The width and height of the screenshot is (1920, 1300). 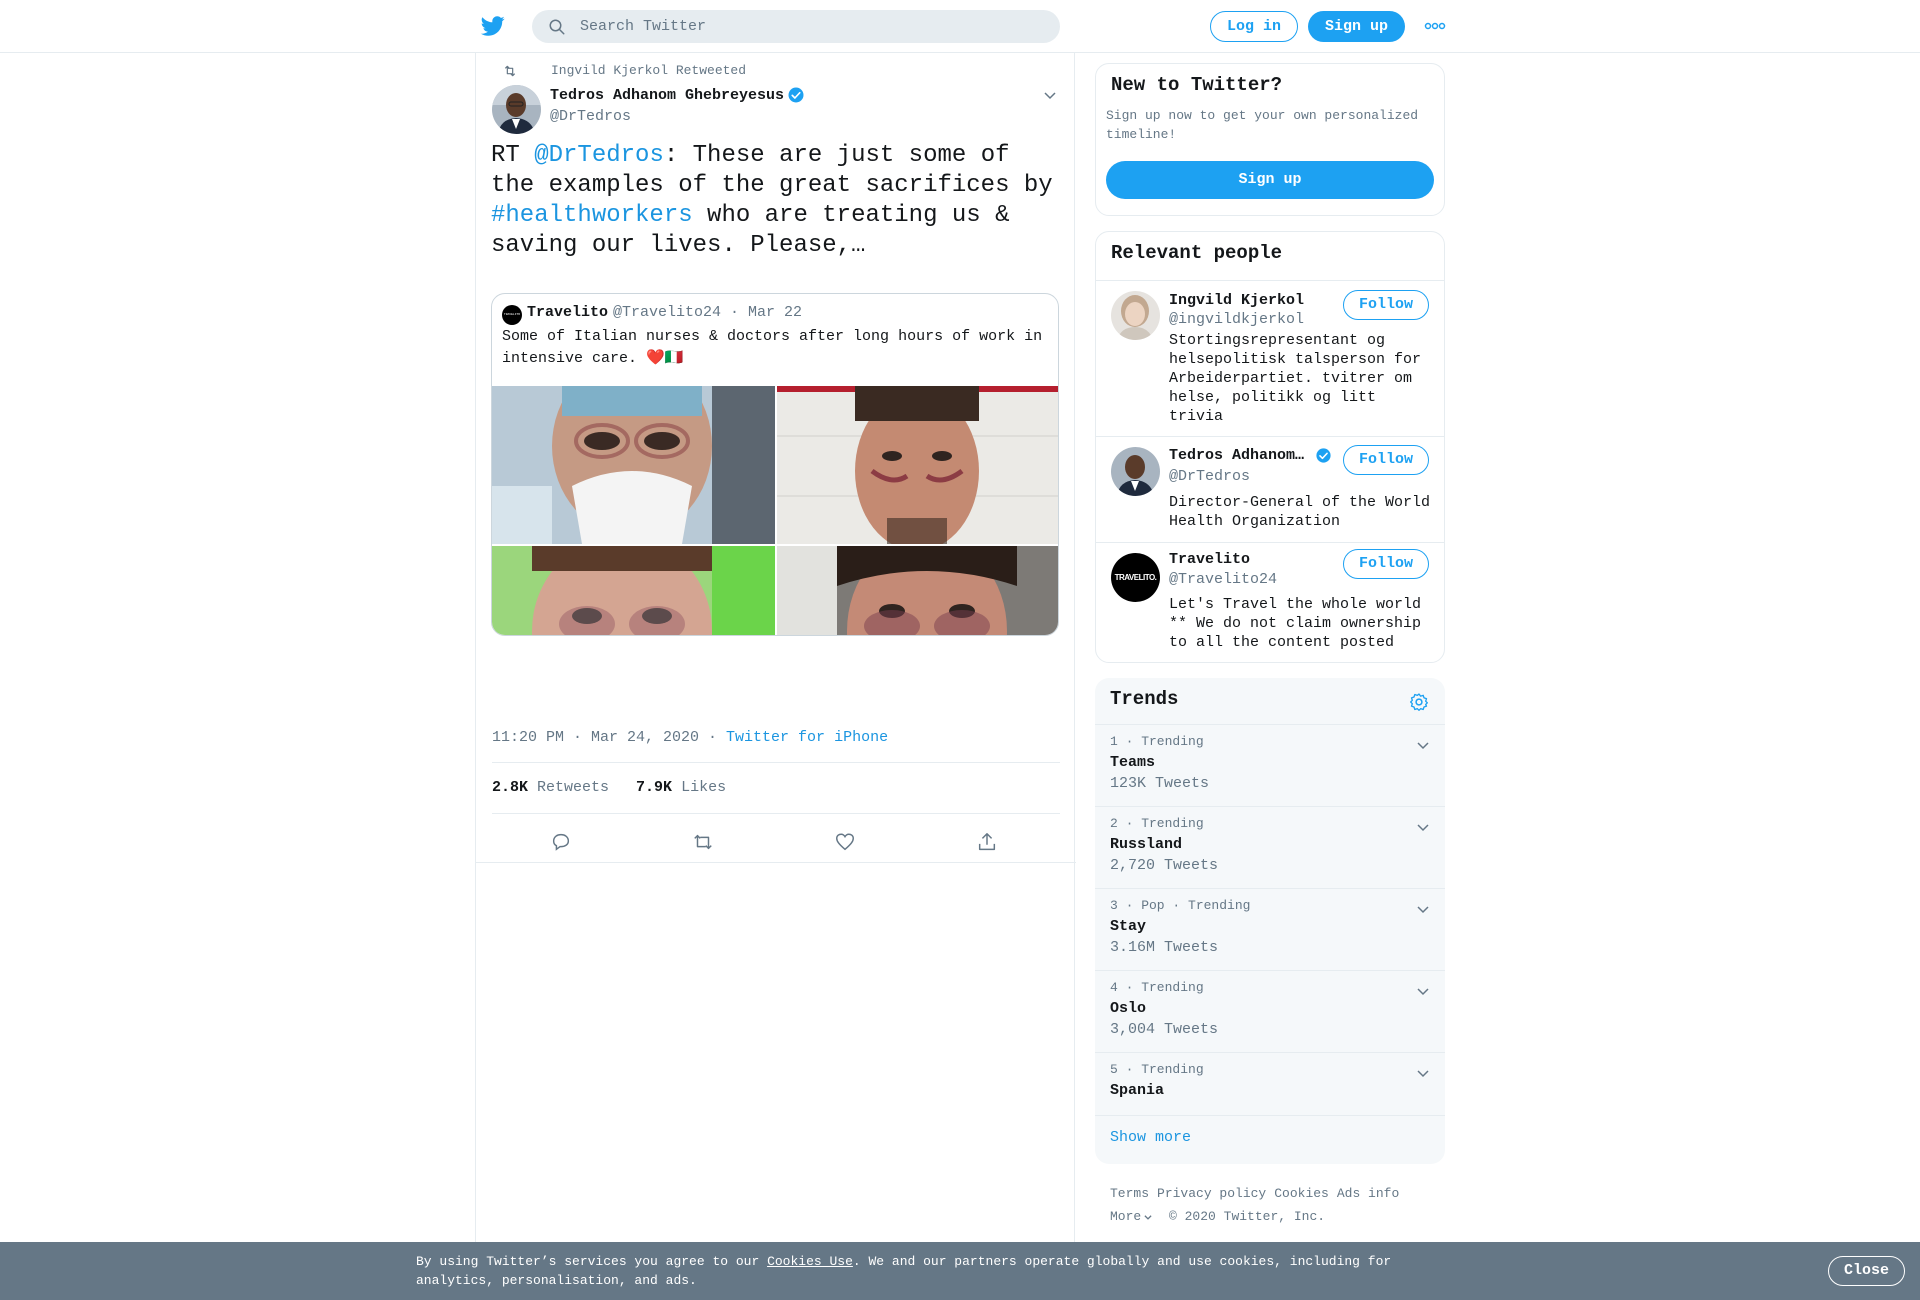 I want to click on person-avatar: TRAVELITO., so click(x=1135, y=577).